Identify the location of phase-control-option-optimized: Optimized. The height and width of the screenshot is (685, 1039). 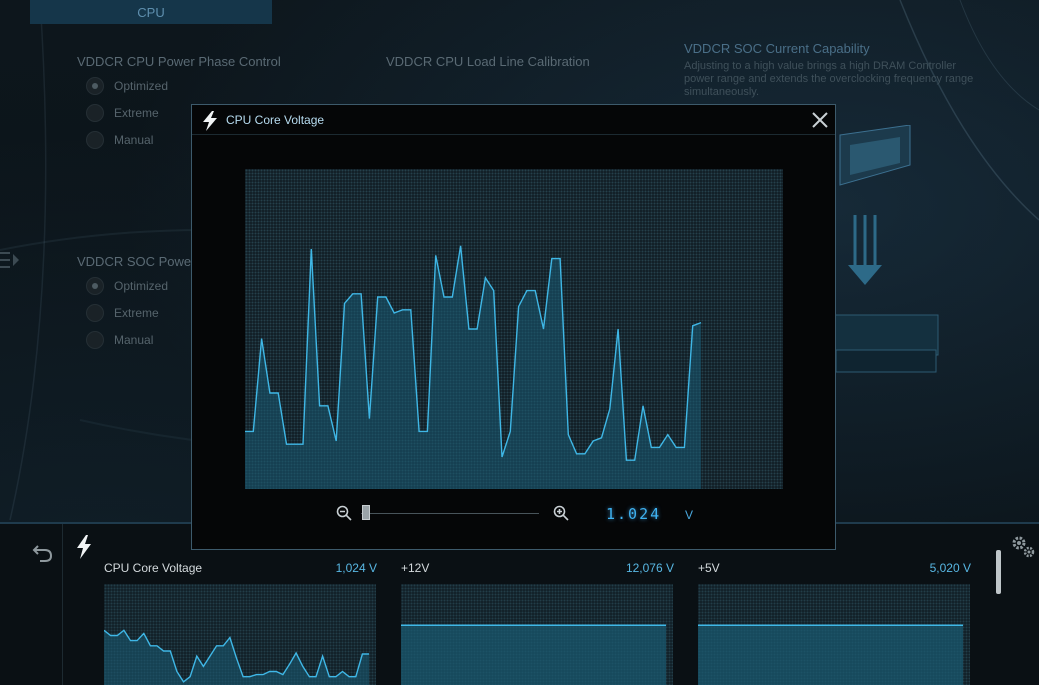
(127, 86).